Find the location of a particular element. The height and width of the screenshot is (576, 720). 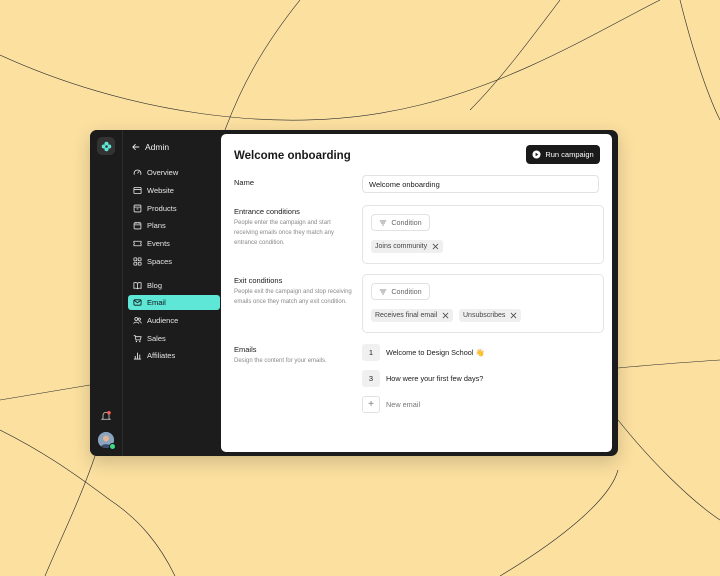

sidebar-item-label: Sales is located at coordinates (156, 338).